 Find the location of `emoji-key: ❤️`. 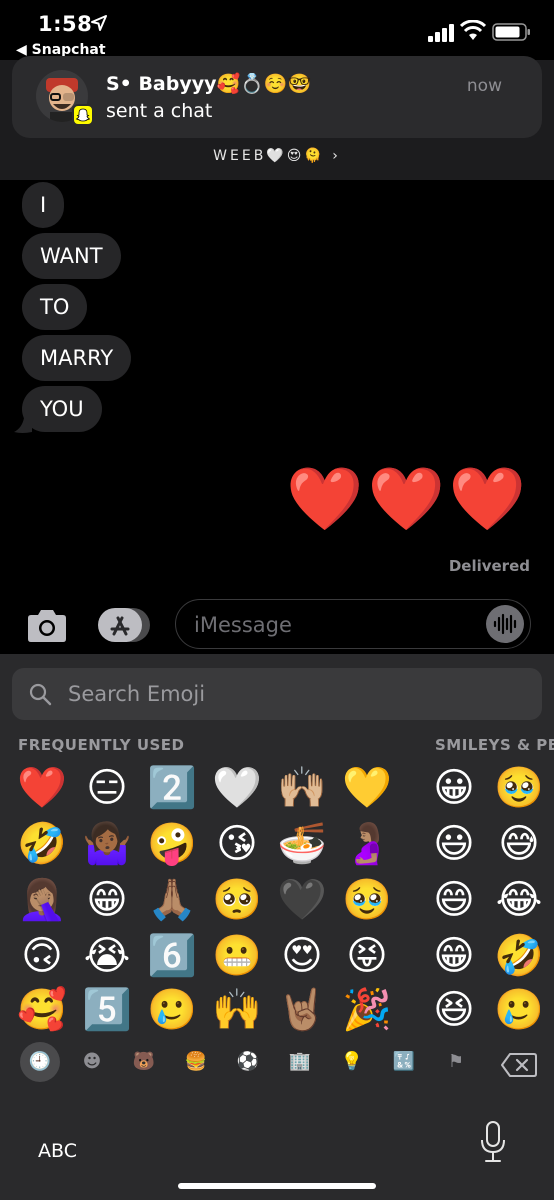

emoji-key: ❤️ is located at coordinates (42, 788).